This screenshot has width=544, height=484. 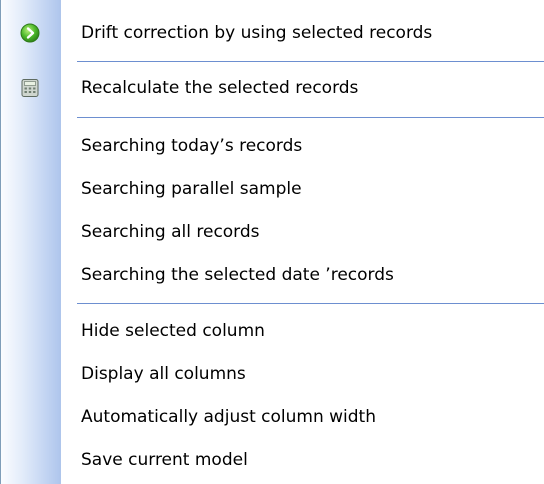 What do you see at coordinates (272, 331) in the screenshot?
I see `menu-item-hide-column: Hide selected column` at bounding box center [272, 331].